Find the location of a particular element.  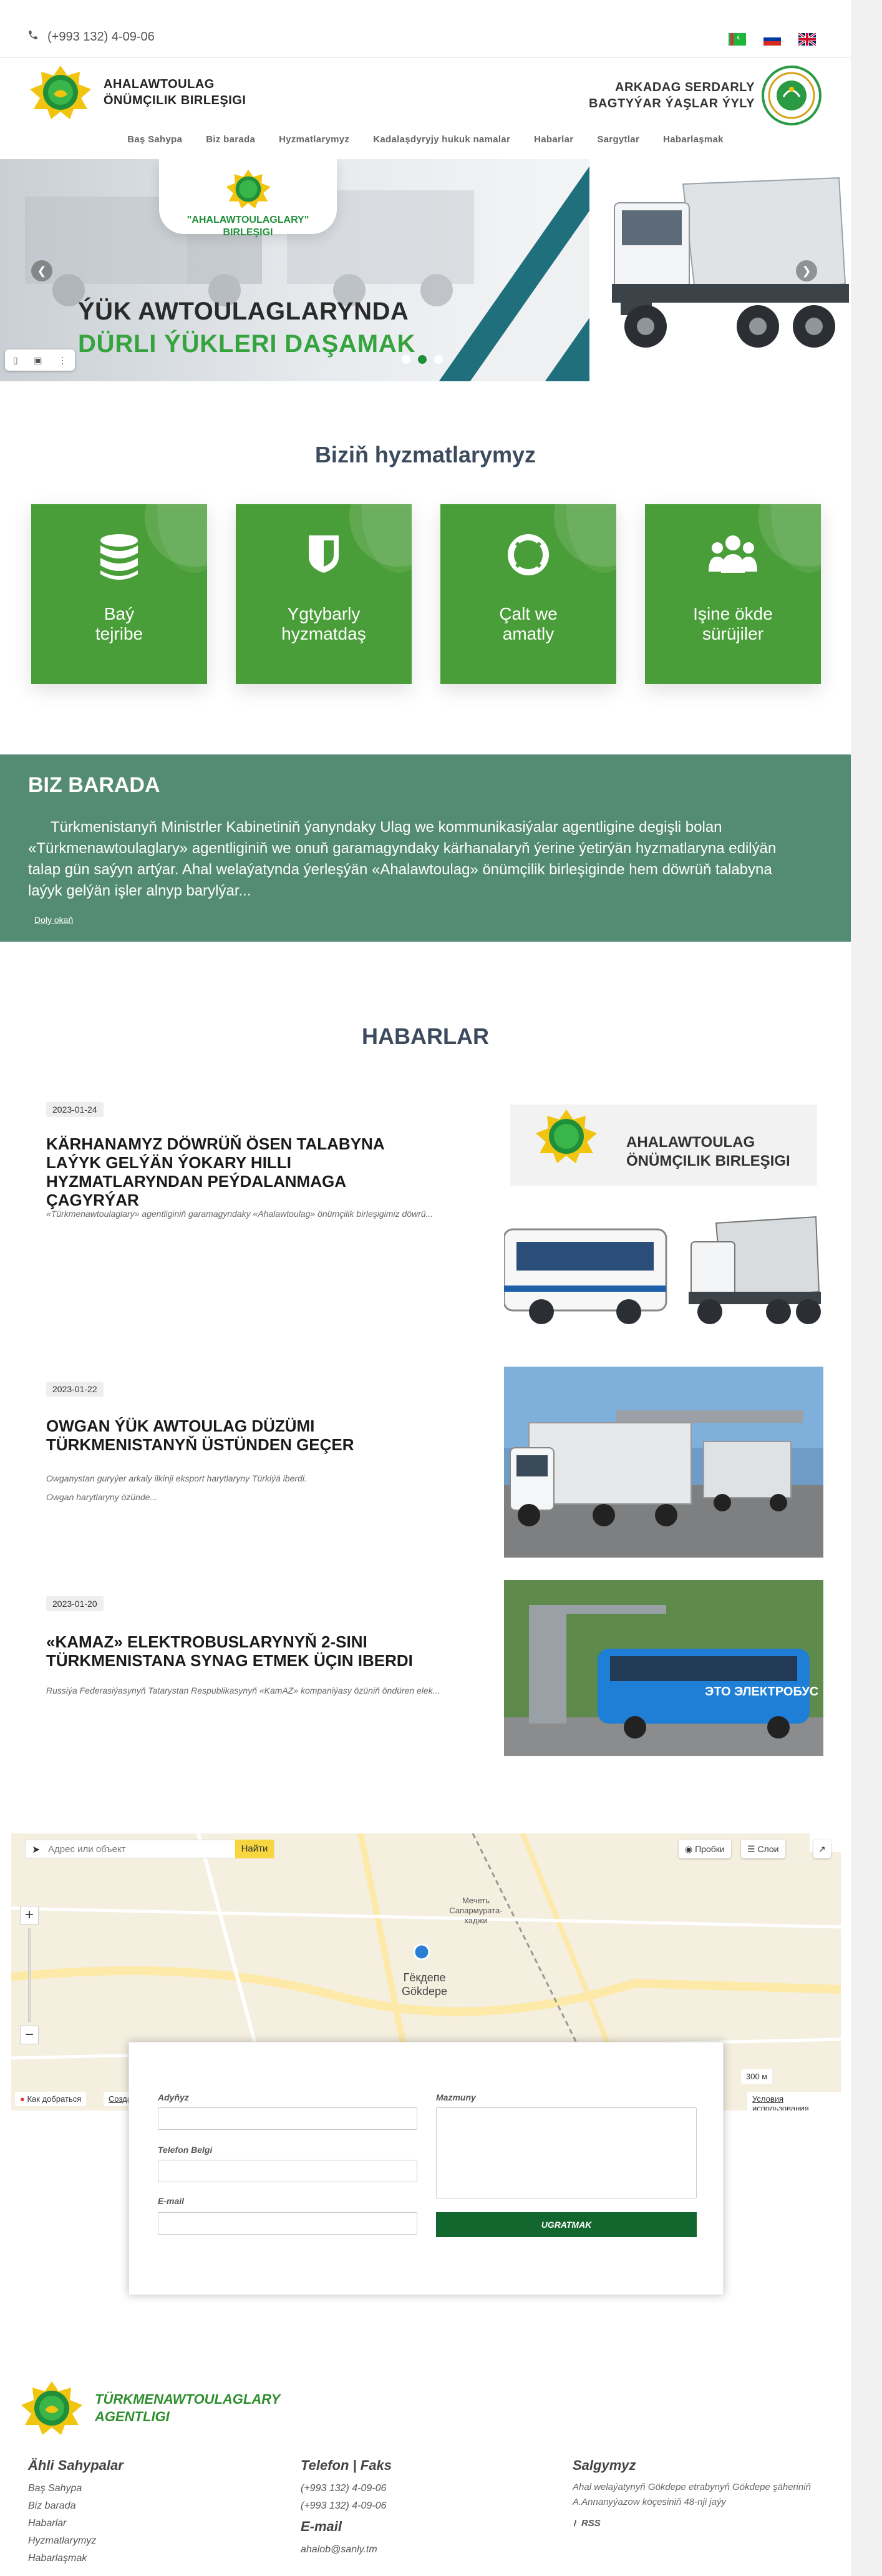

location-arrow-icon: ➤ is located at coordinates (36, 1849).